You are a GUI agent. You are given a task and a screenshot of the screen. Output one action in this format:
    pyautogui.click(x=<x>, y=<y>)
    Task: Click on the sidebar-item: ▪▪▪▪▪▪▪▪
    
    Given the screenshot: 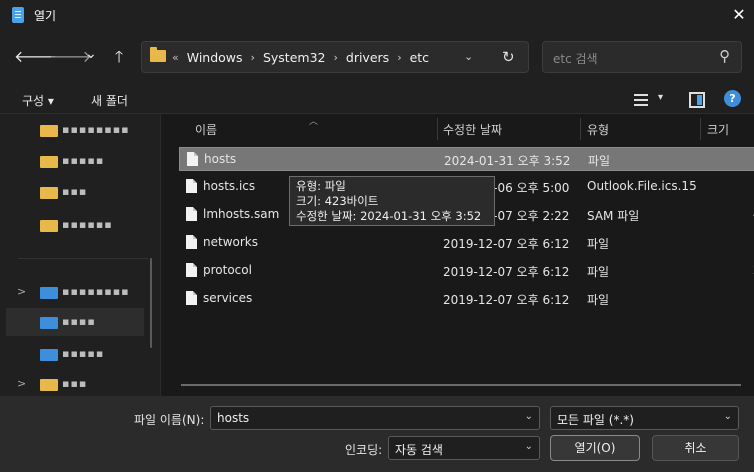 What is the action you would take?
    pyautogui.click(x=75, y=130)
    